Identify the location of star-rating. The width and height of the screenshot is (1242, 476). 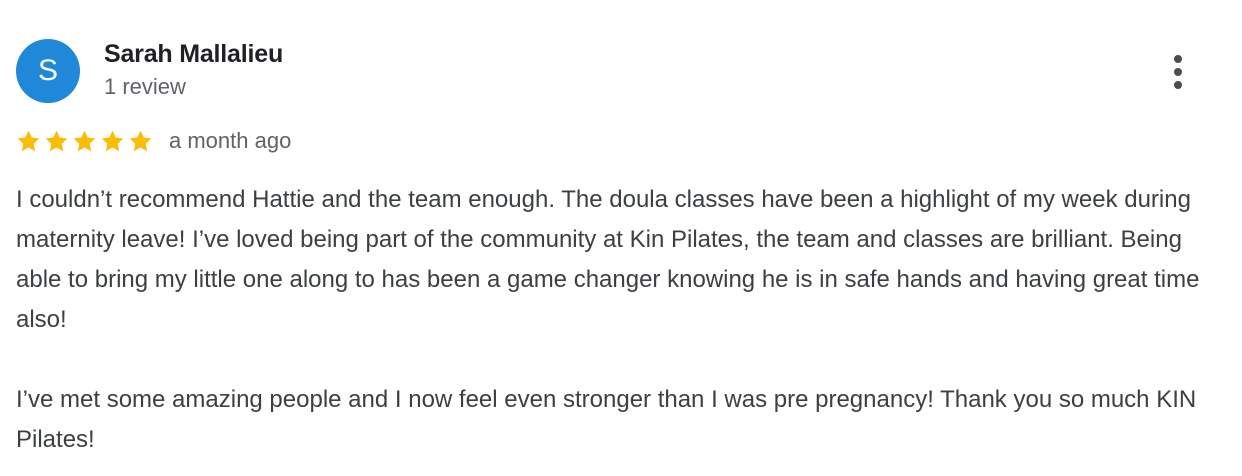
(84, 141).